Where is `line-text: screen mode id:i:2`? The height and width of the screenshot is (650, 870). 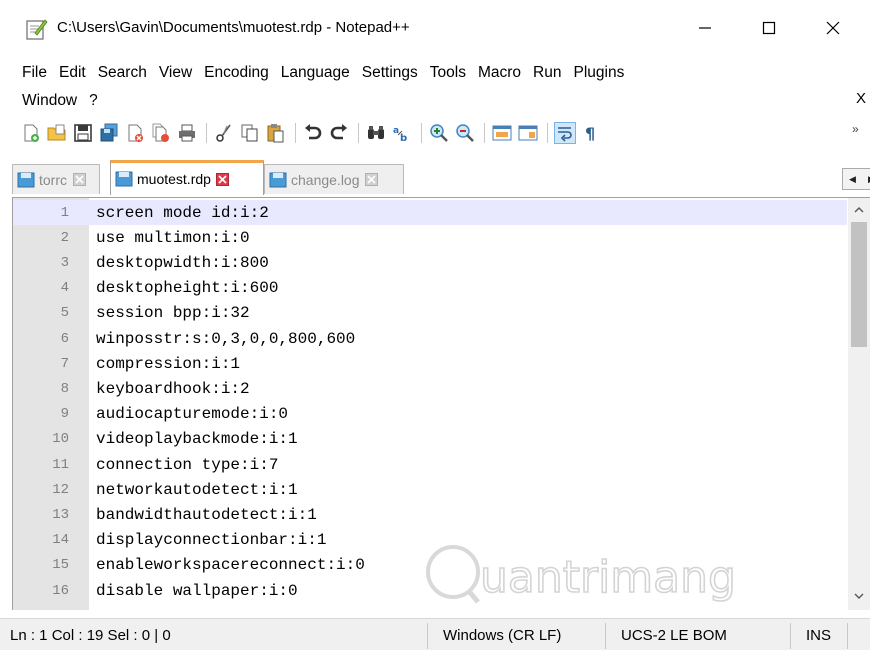 line-text: screen mode id:i:2 is located at coordinates (182, 213).